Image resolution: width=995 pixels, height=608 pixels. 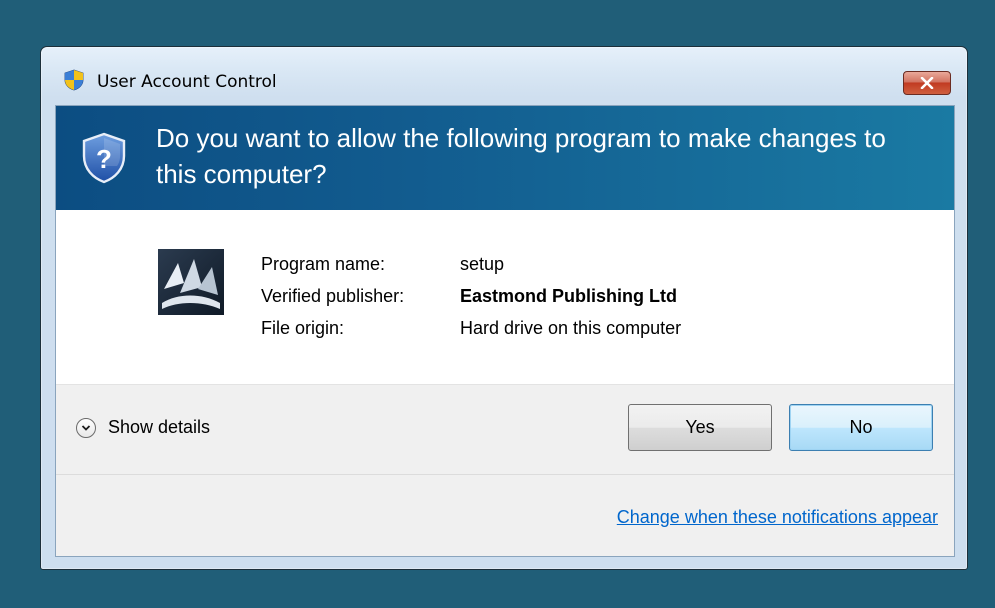 I want to click on program-name-label: Program name:, so click(x=323, y=263).